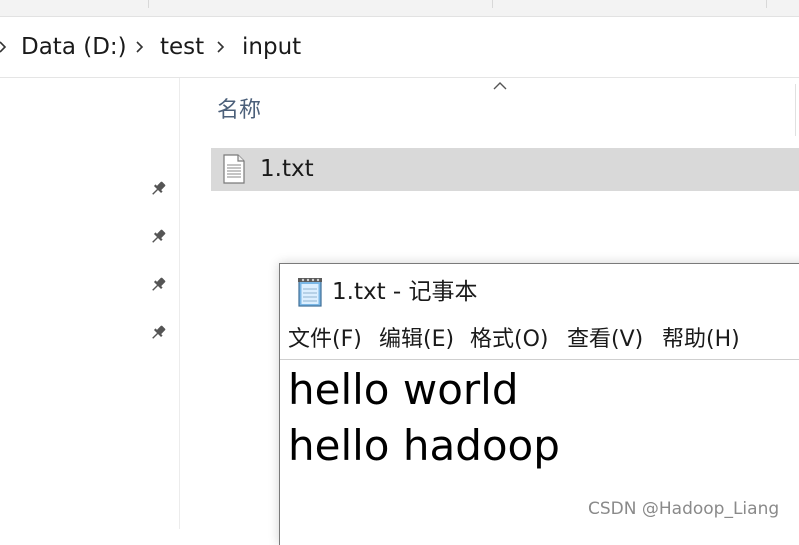  I want to click on breadcrumb-item: Data (D:), so click(74, 47).